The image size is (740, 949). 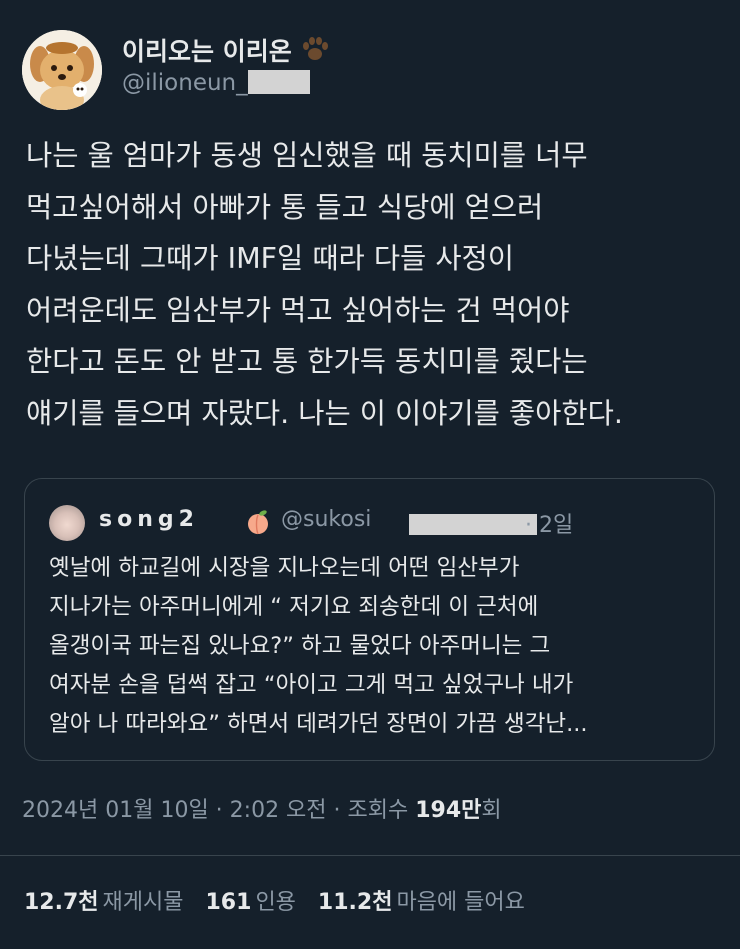 I want to click on divider, so click(x=370, y=855).